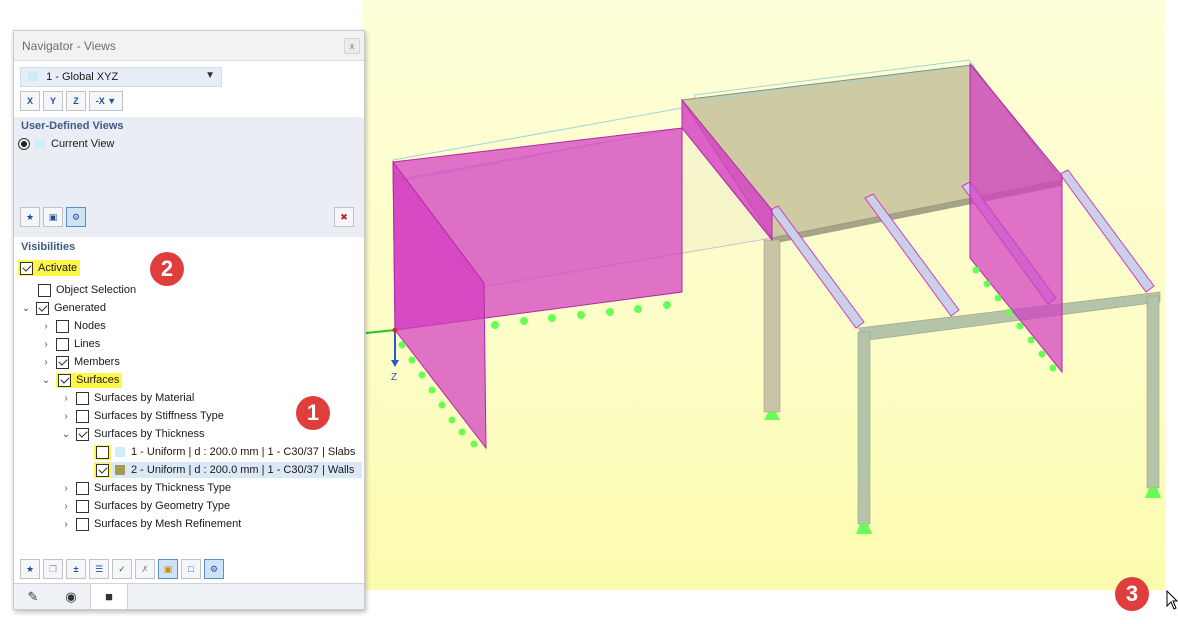 The image size is (1178, 624). Describe the element at coordinates (30, 101) in the screenshot. I see `view-x-button: X` at that location.